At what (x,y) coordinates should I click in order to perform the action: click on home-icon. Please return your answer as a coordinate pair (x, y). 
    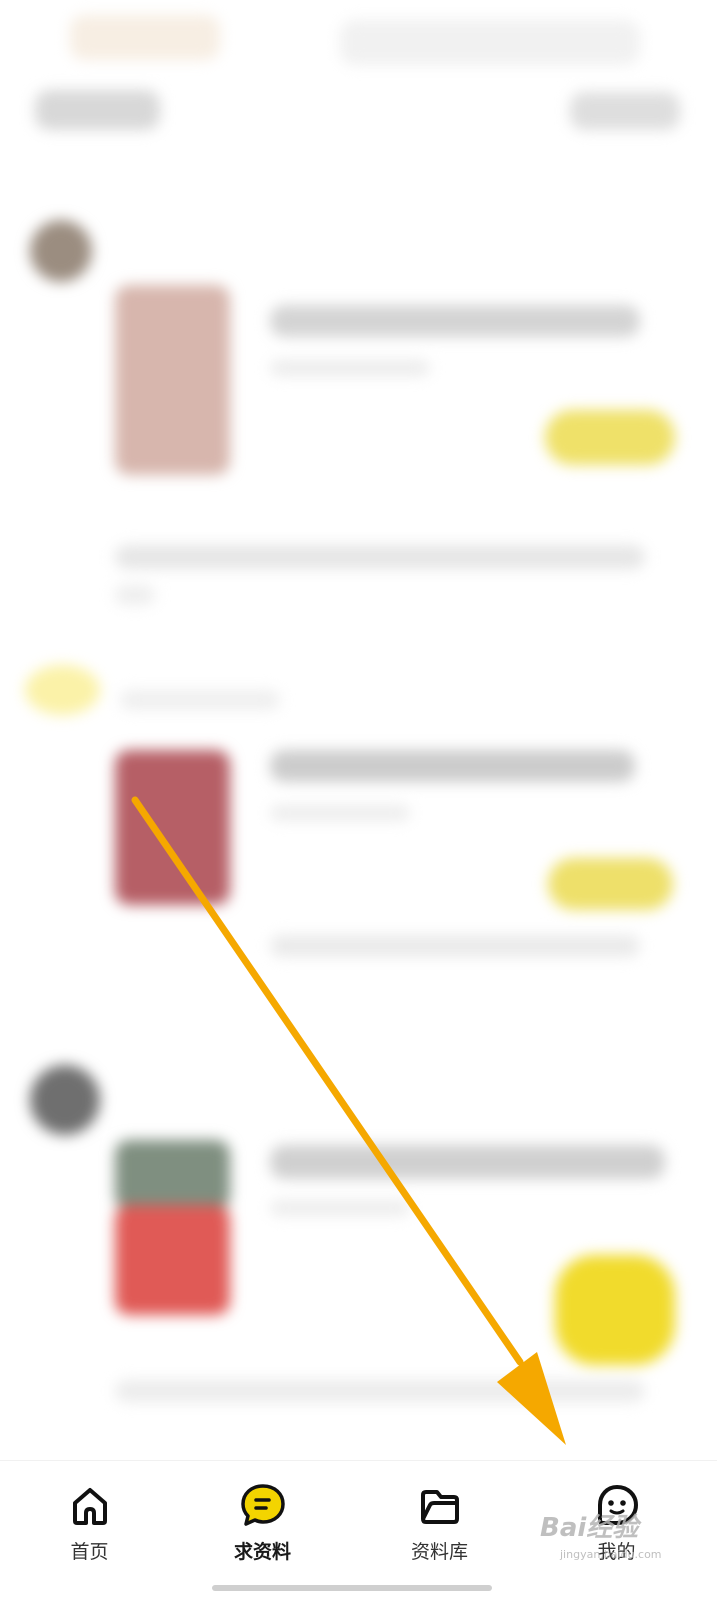
    Looking at the image, I should click on (89, 1506).